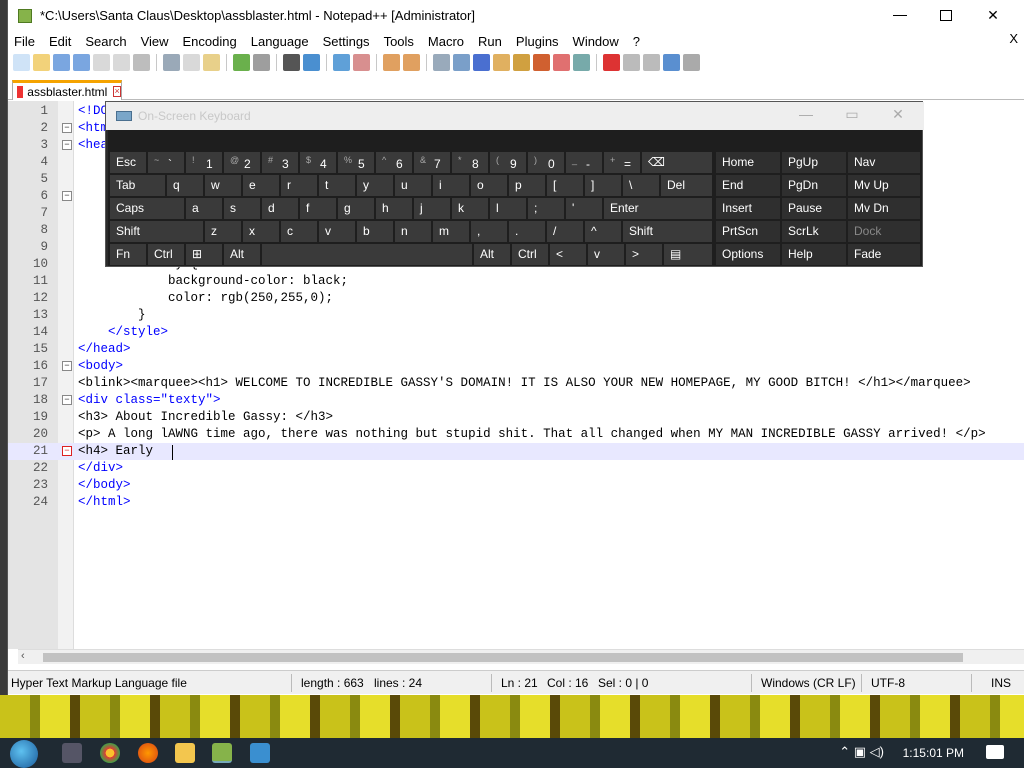 The image size is (1024, 768). Describe the element at coordinates (72, 753) in the screenshot. I see `task-view-icon` at that location.